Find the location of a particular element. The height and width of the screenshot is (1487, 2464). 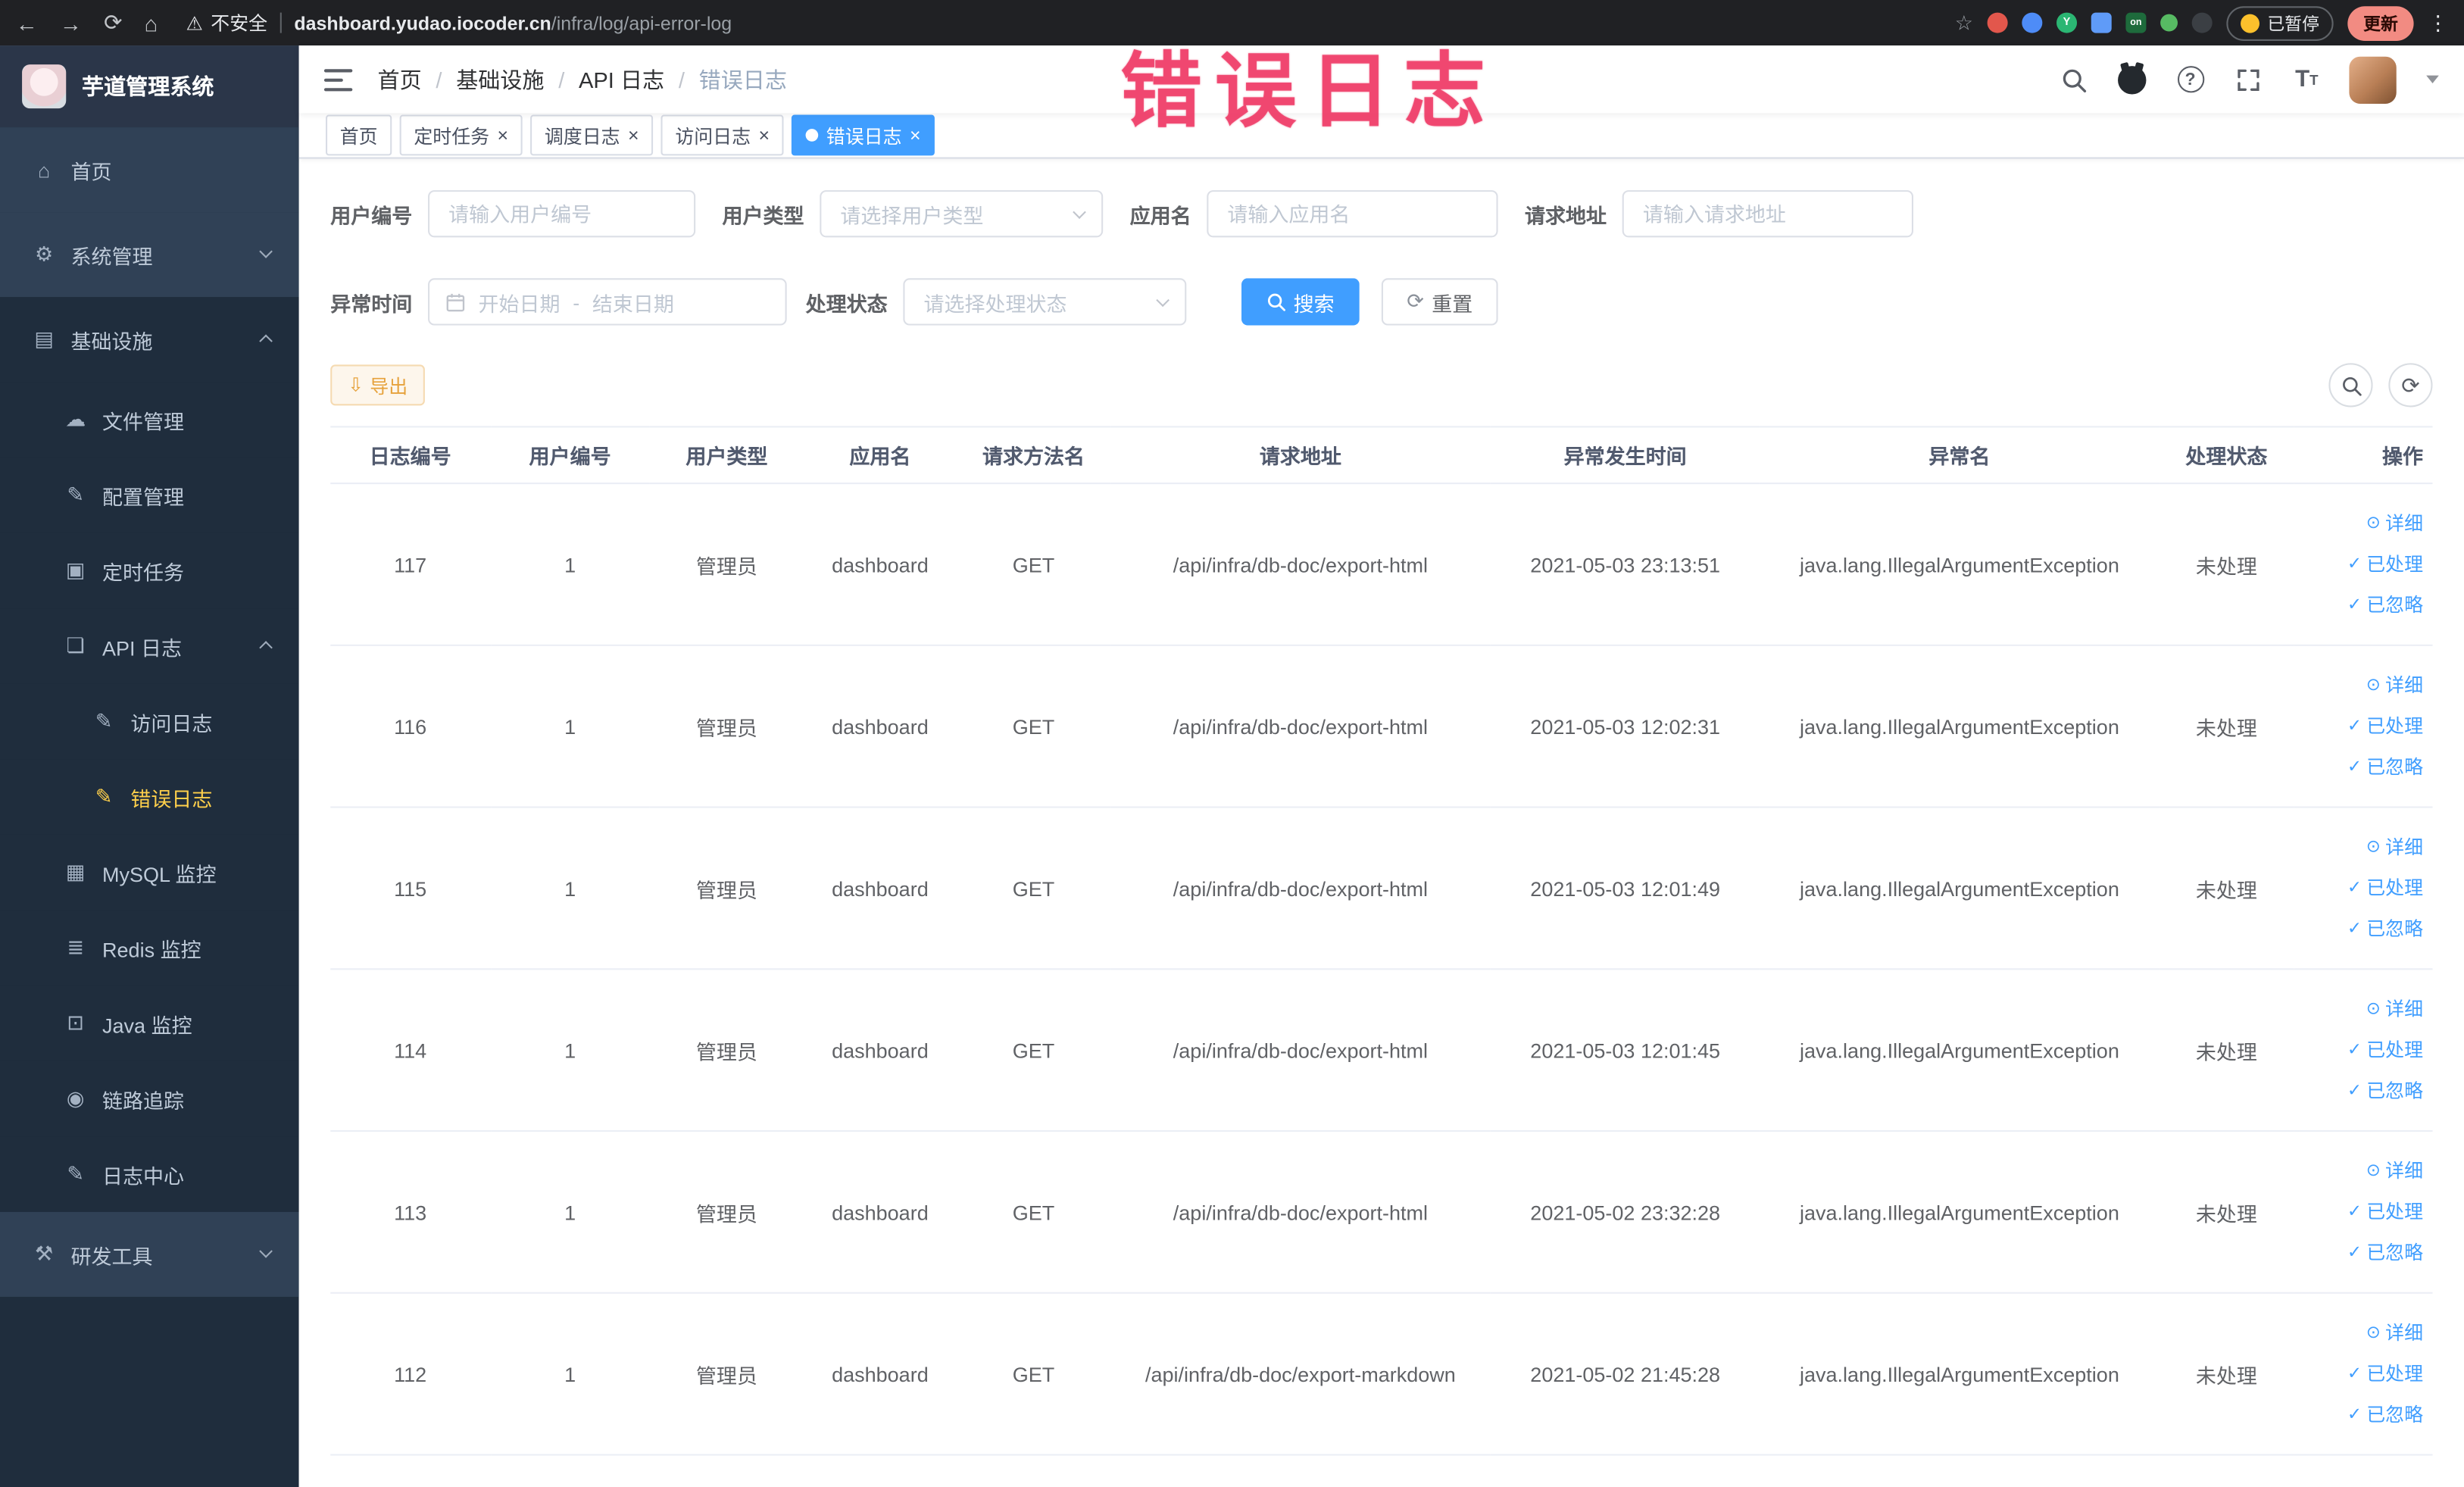

cell-user-id: 1 is located at coordinates (570, 1050).